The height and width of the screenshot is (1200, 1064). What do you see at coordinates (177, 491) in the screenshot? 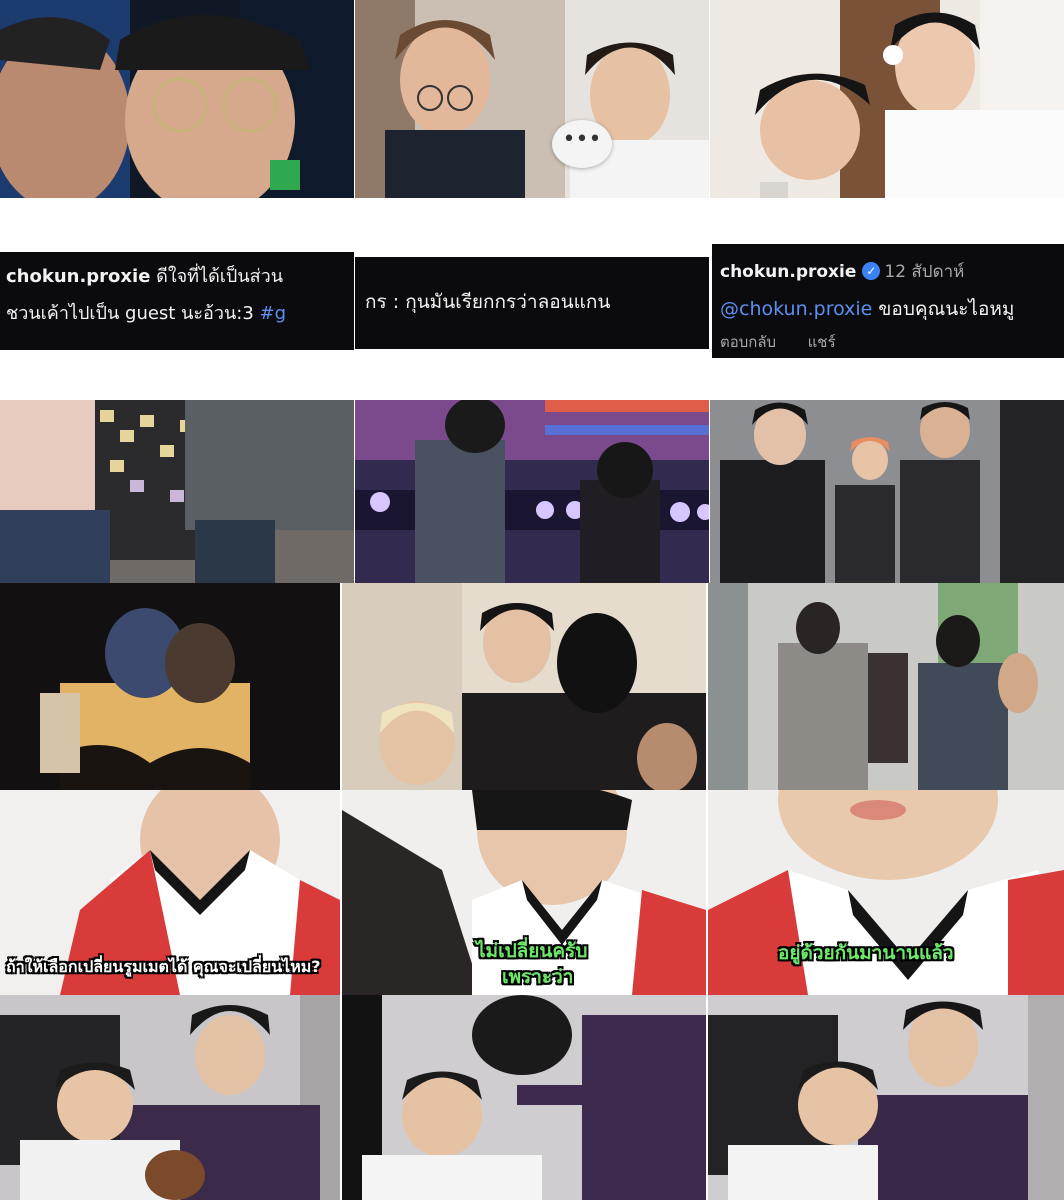
I see `photo-sticky-note-wall` at bounding box center [177, 491].